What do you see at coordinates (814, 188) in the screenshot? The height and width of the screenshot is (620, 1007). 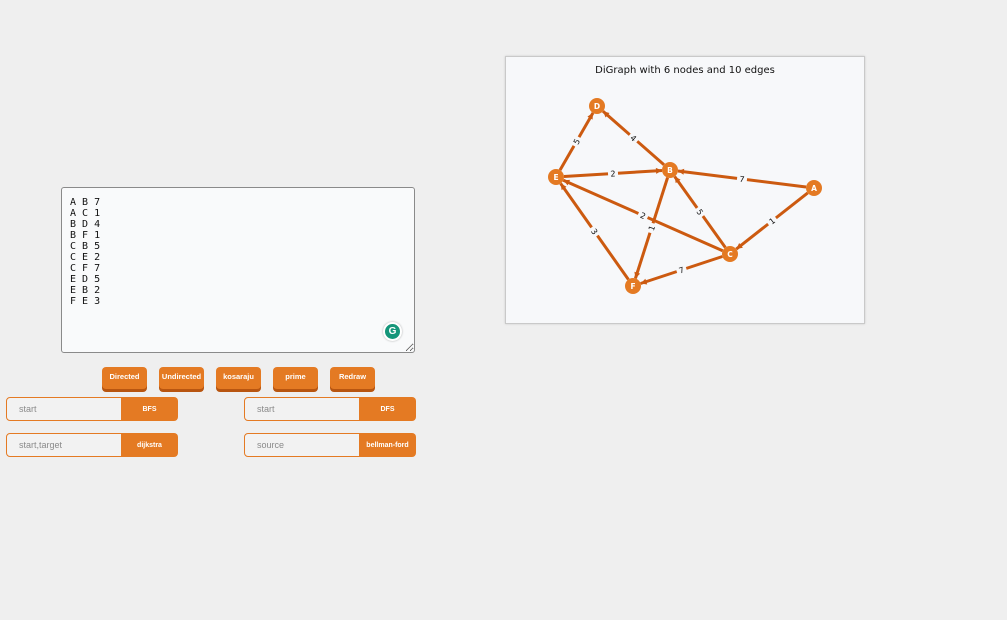 I see `graph-node-label-A: A` at bounding box center [814, 188].